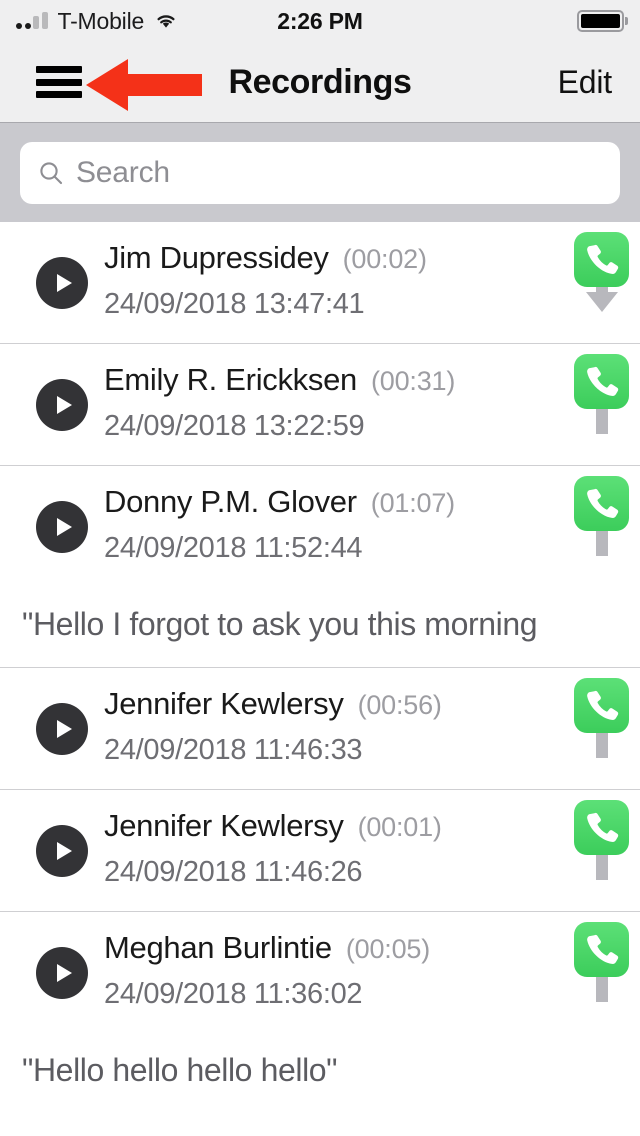 The width and height of the screenshot is (640, 1136). I want to click on recording-datetime: 24/09/2018 11:52:44, so click(233, 548).